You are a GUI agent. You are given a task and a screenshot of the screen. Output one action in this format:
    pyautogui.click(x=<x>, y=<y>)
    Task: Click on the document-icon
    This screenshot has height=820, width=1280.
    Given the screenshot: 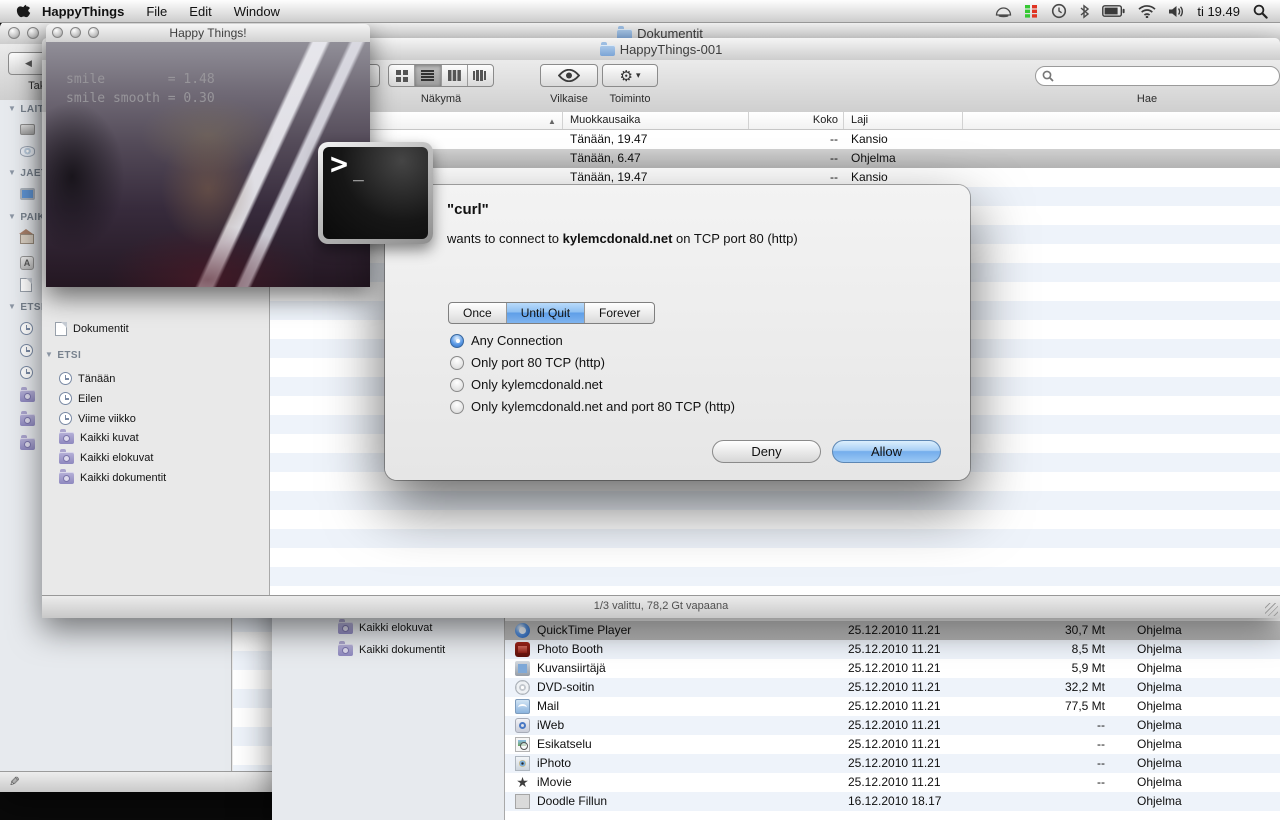 What is the action you would take?
    pyautogui.click(x=26, y=285)
    